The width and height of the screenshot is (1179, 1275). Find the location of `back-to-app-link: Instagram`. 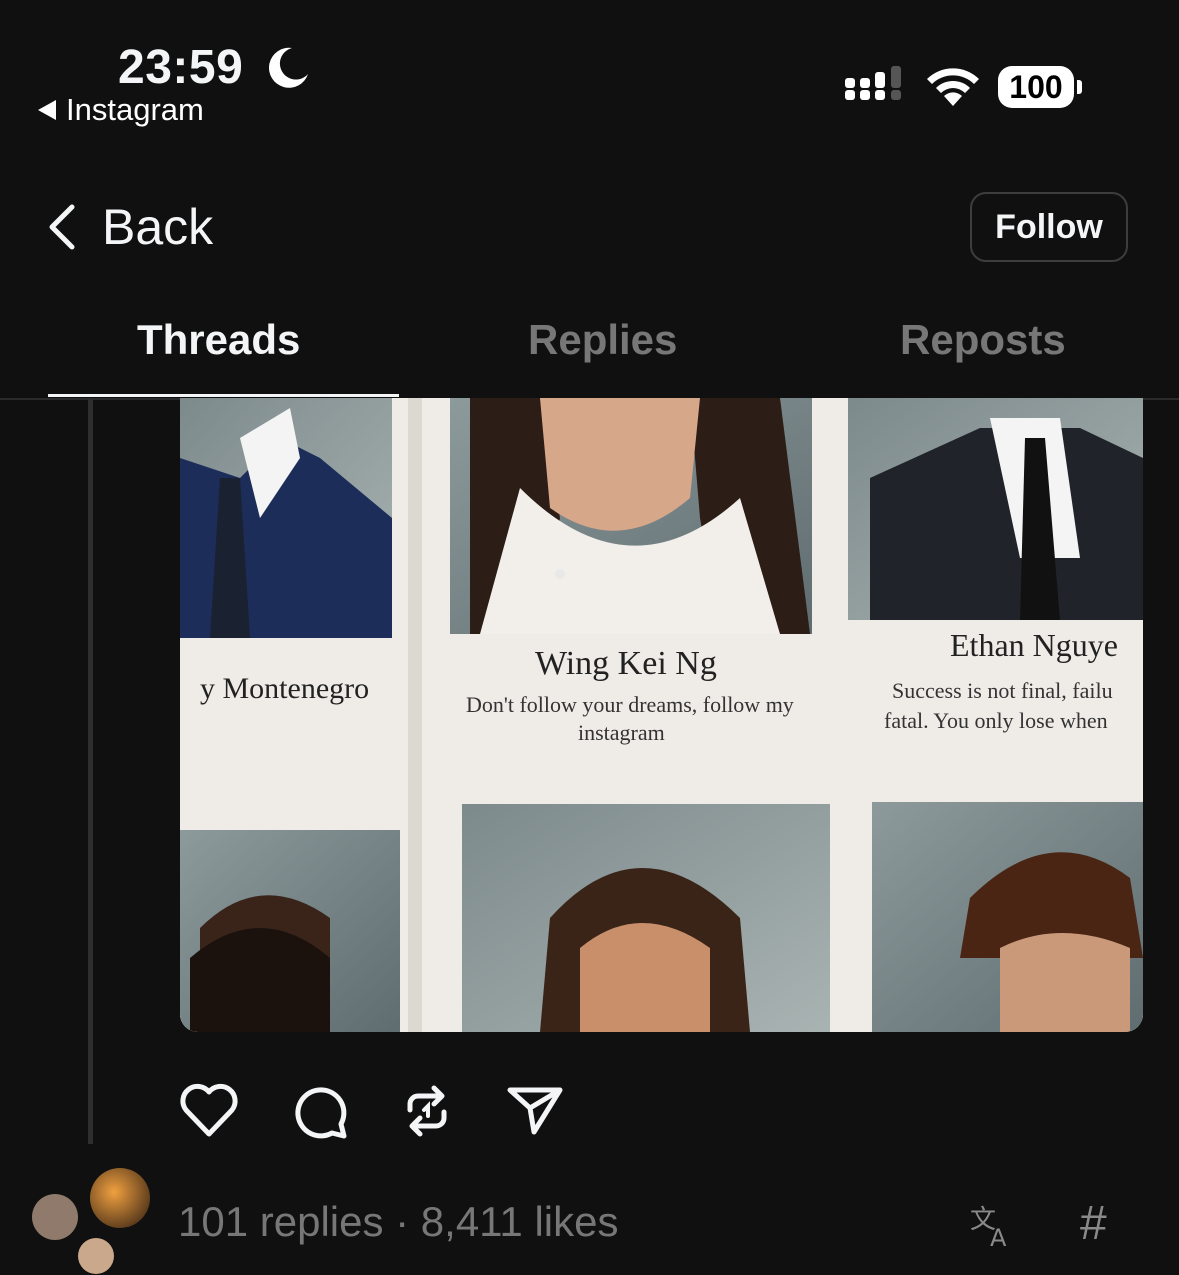

back-to-app-link: Instagram is located at coordinates (121, 110).